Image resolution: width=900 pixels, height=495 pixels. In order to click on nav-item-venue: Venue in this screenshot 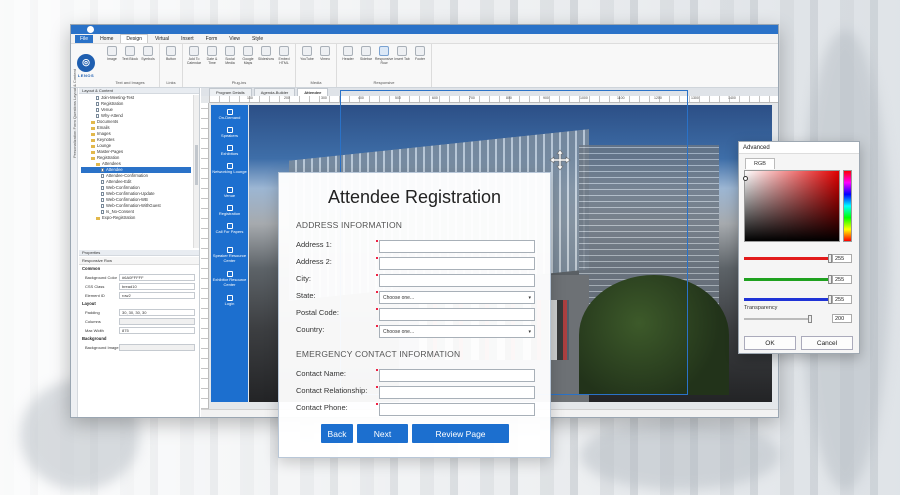, I will do `click(229, 192)`.